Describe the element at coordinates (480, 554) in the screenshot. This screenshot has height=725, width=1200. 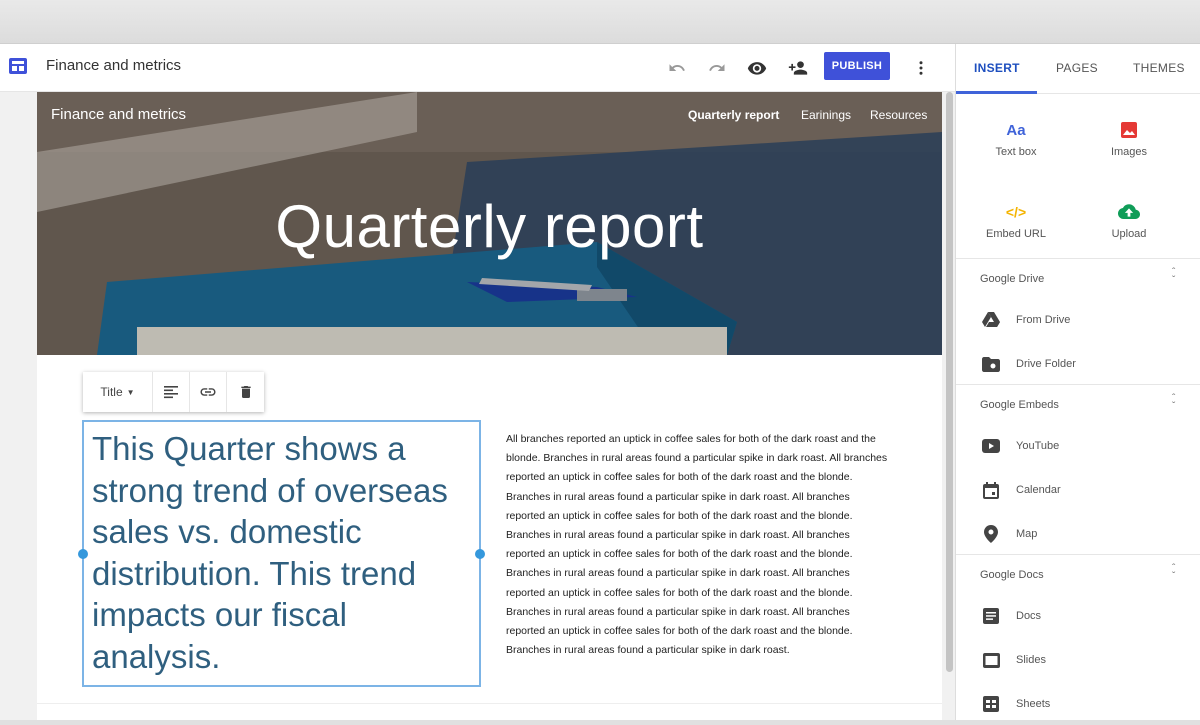
I see `resize-handle-right` at that location.